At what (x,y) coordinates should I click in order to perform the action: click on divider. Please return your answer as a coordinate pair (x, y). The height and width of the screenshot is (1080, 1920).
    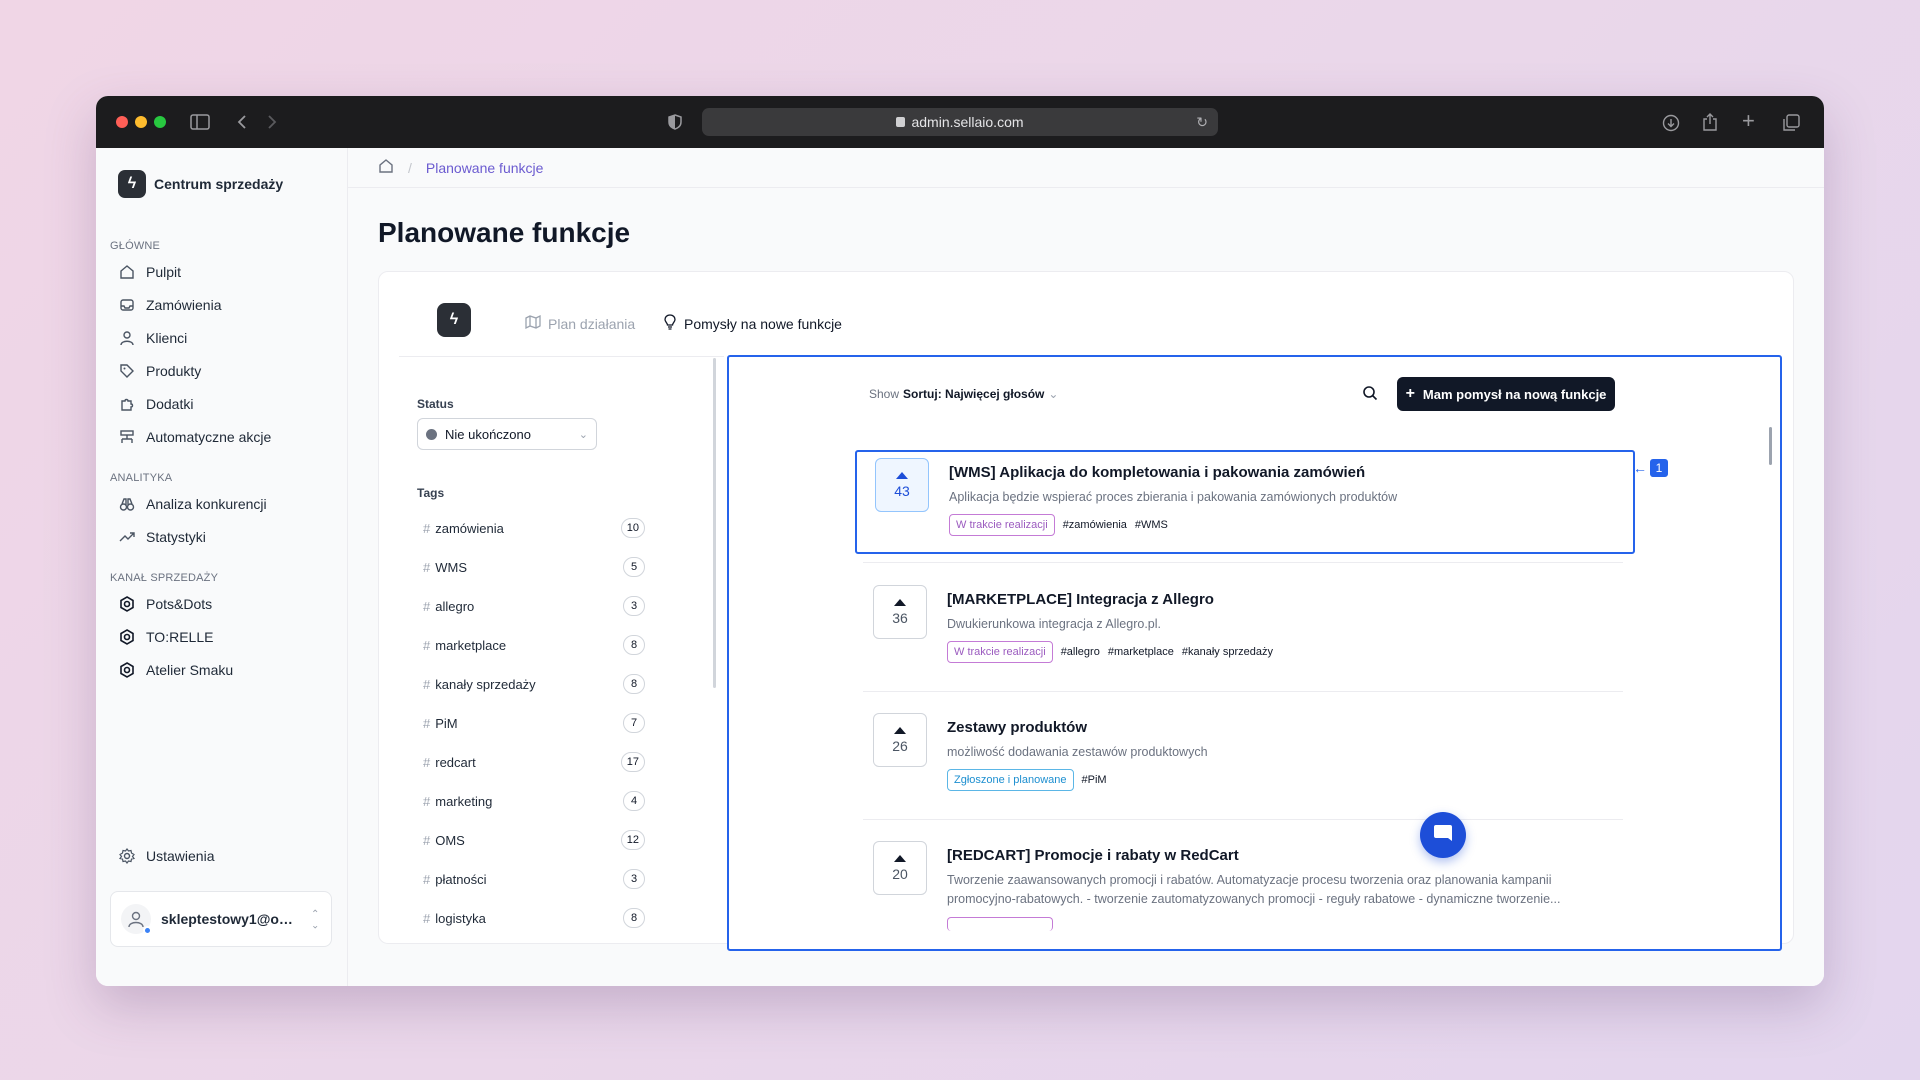
    Looking at the image, I should click on (1243, 562).